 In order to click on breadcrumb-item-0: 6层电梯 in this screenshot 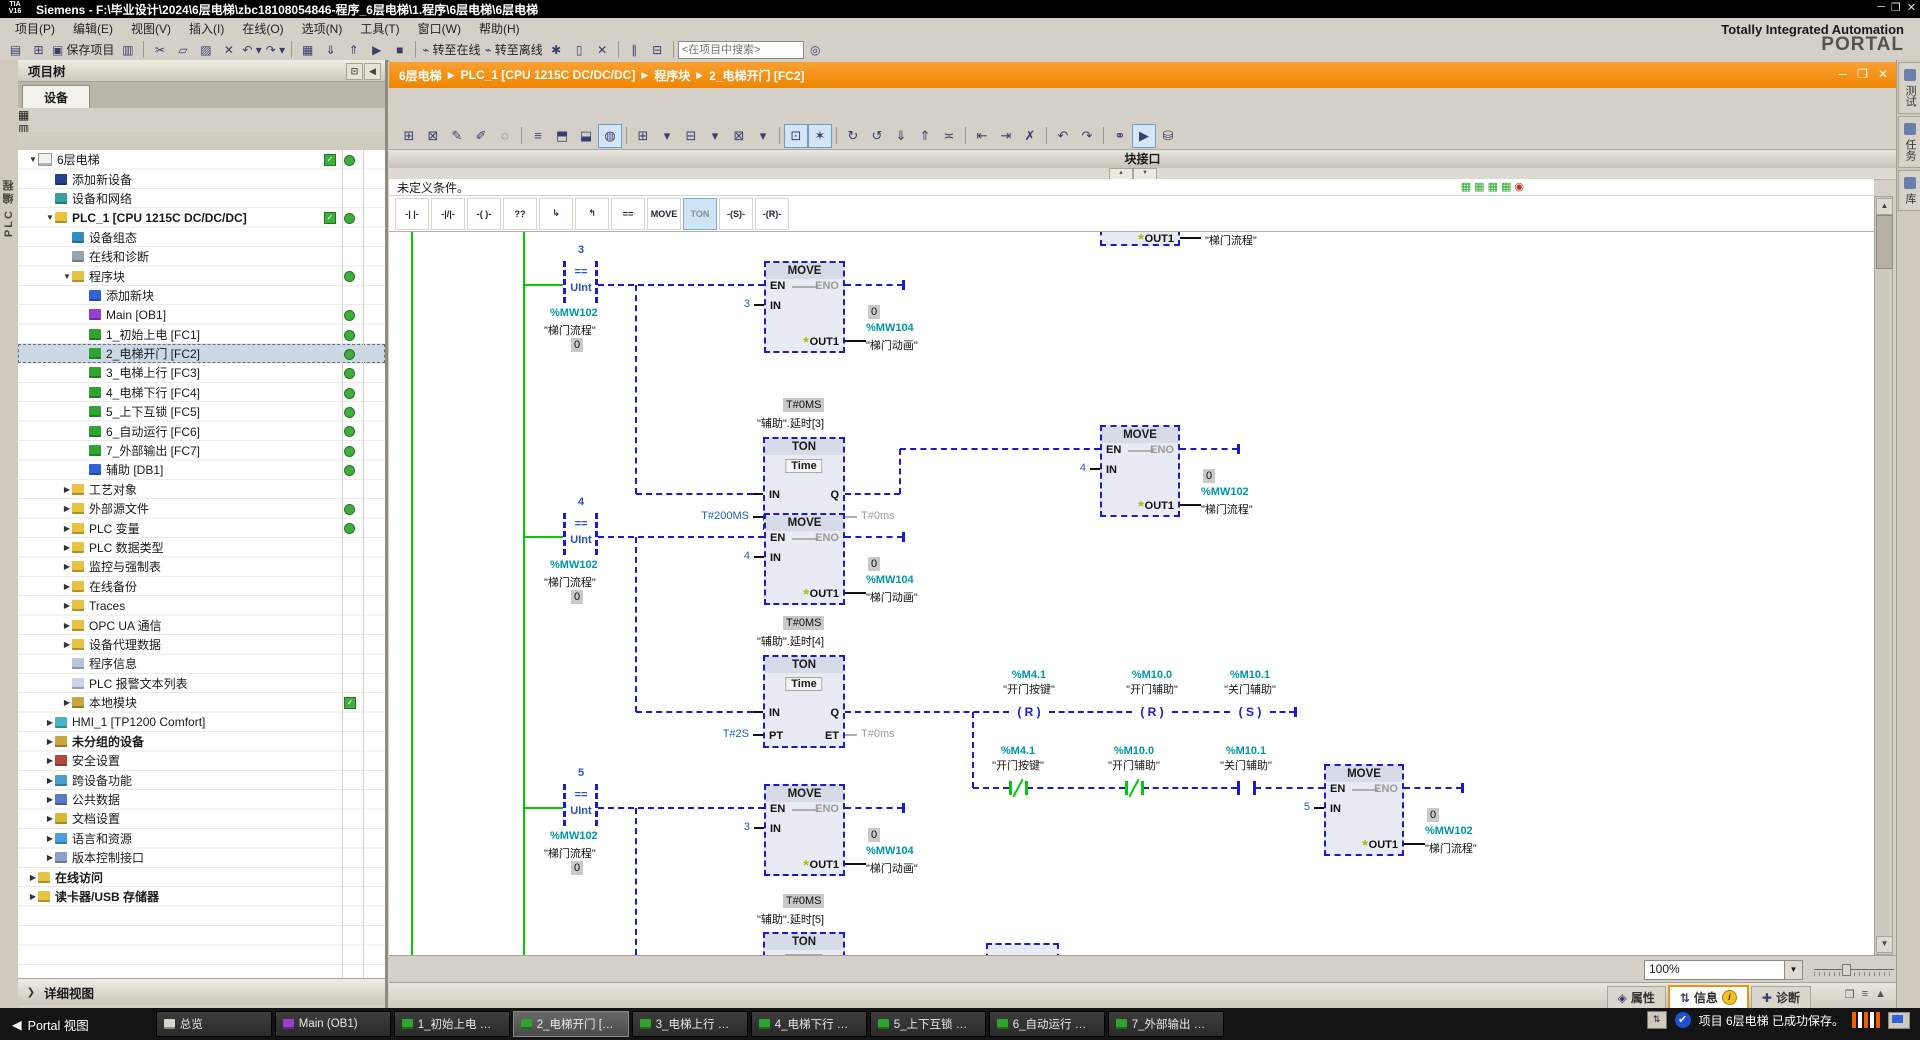, I will do `click(420, 75)`.